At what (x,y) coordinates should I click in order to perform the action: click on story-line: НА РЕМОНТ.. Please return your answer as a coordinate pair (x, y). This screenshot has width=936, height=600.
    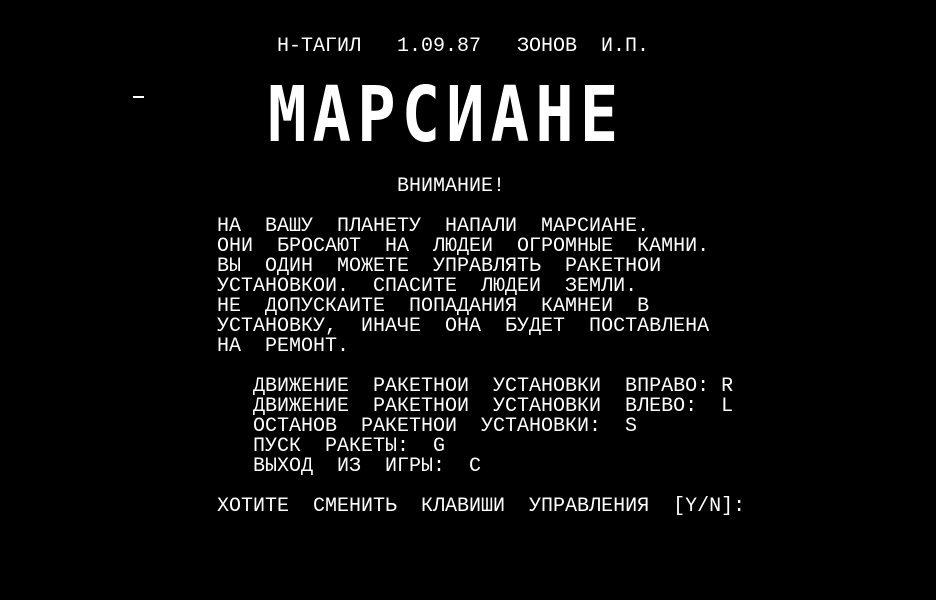
    Looking at the image, I should click on (283, 346).